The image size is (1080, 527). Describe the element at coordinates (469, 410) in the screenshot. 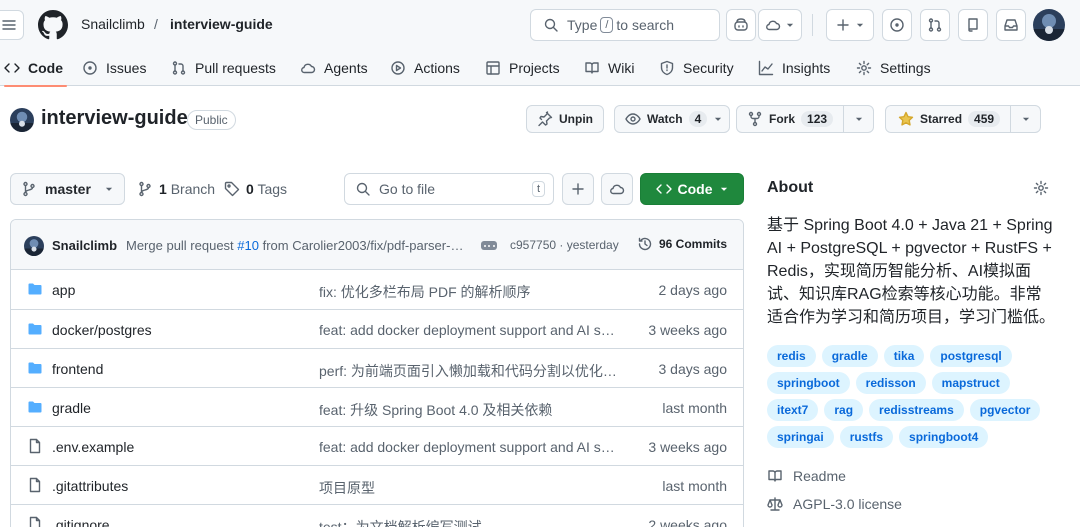

I see `file-commit-message: feat: 升级 Spring Boot 4.0 及相关依赖` at that location.